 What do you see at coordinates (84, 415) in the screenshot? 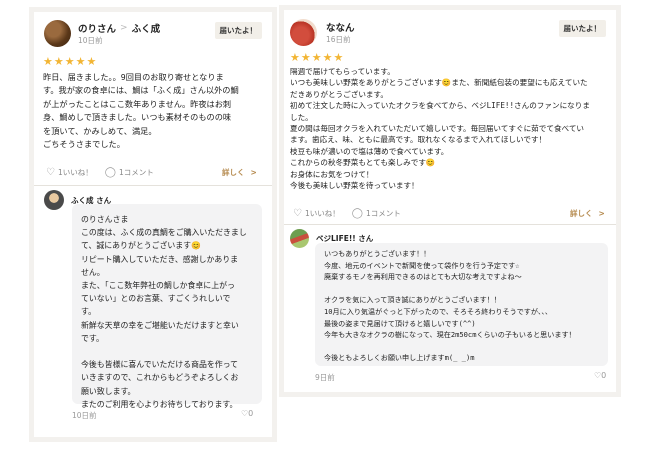
I see `reply-date: 10日前` at bounding box center [84, 415].